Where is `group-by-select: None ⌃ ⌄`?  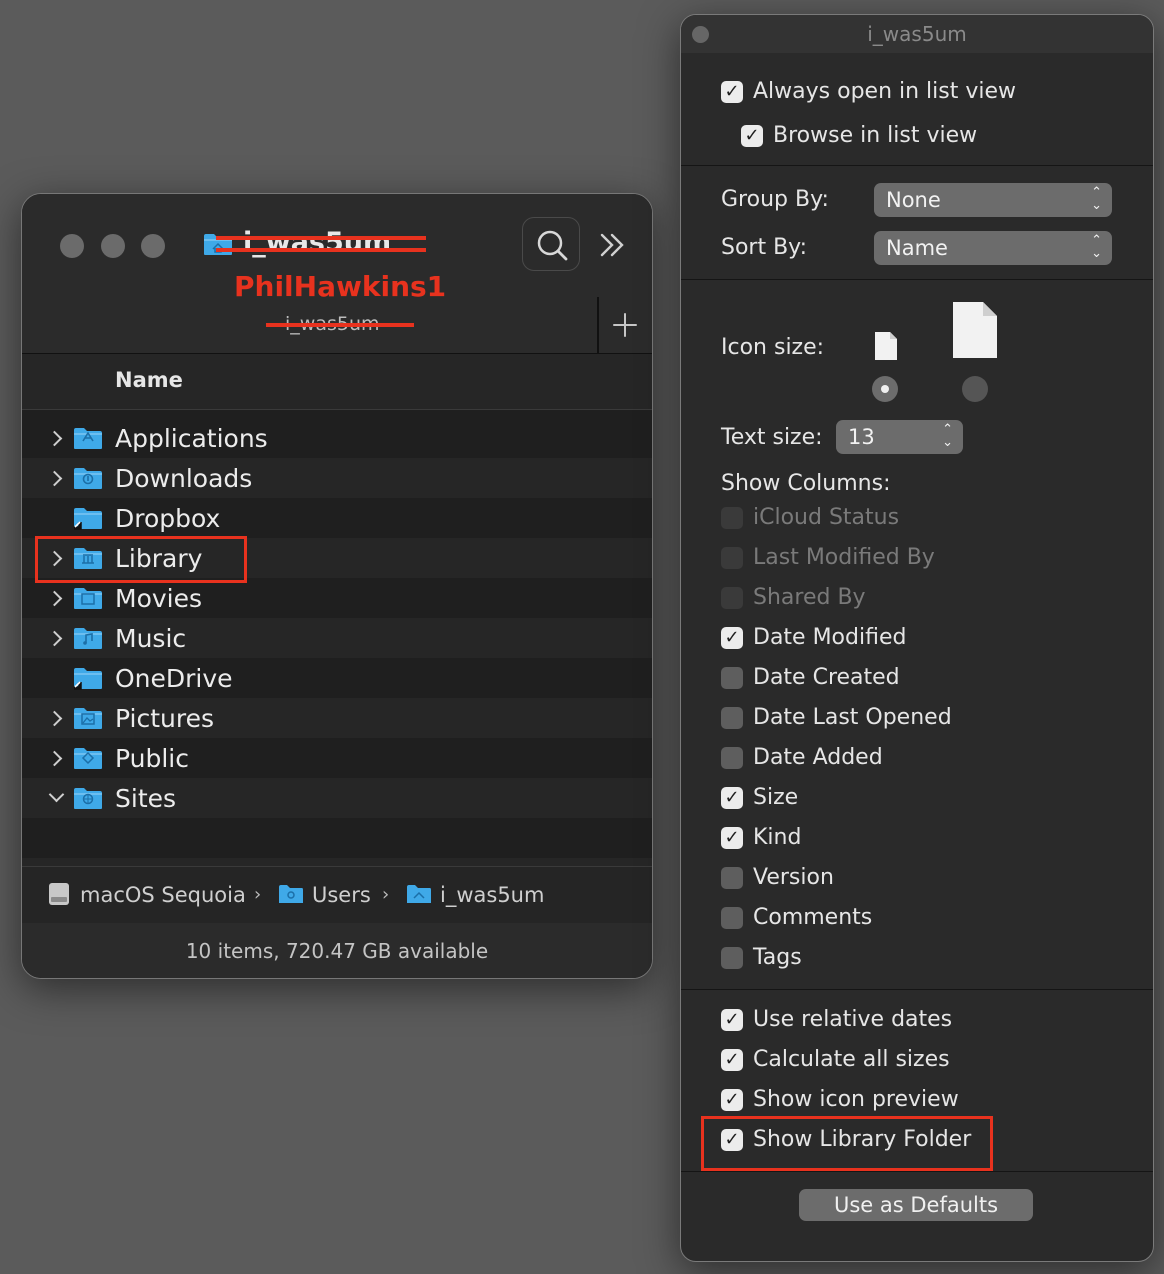 group-by-select: None ⌃ ⌄ is located at coordinates (993, 200).